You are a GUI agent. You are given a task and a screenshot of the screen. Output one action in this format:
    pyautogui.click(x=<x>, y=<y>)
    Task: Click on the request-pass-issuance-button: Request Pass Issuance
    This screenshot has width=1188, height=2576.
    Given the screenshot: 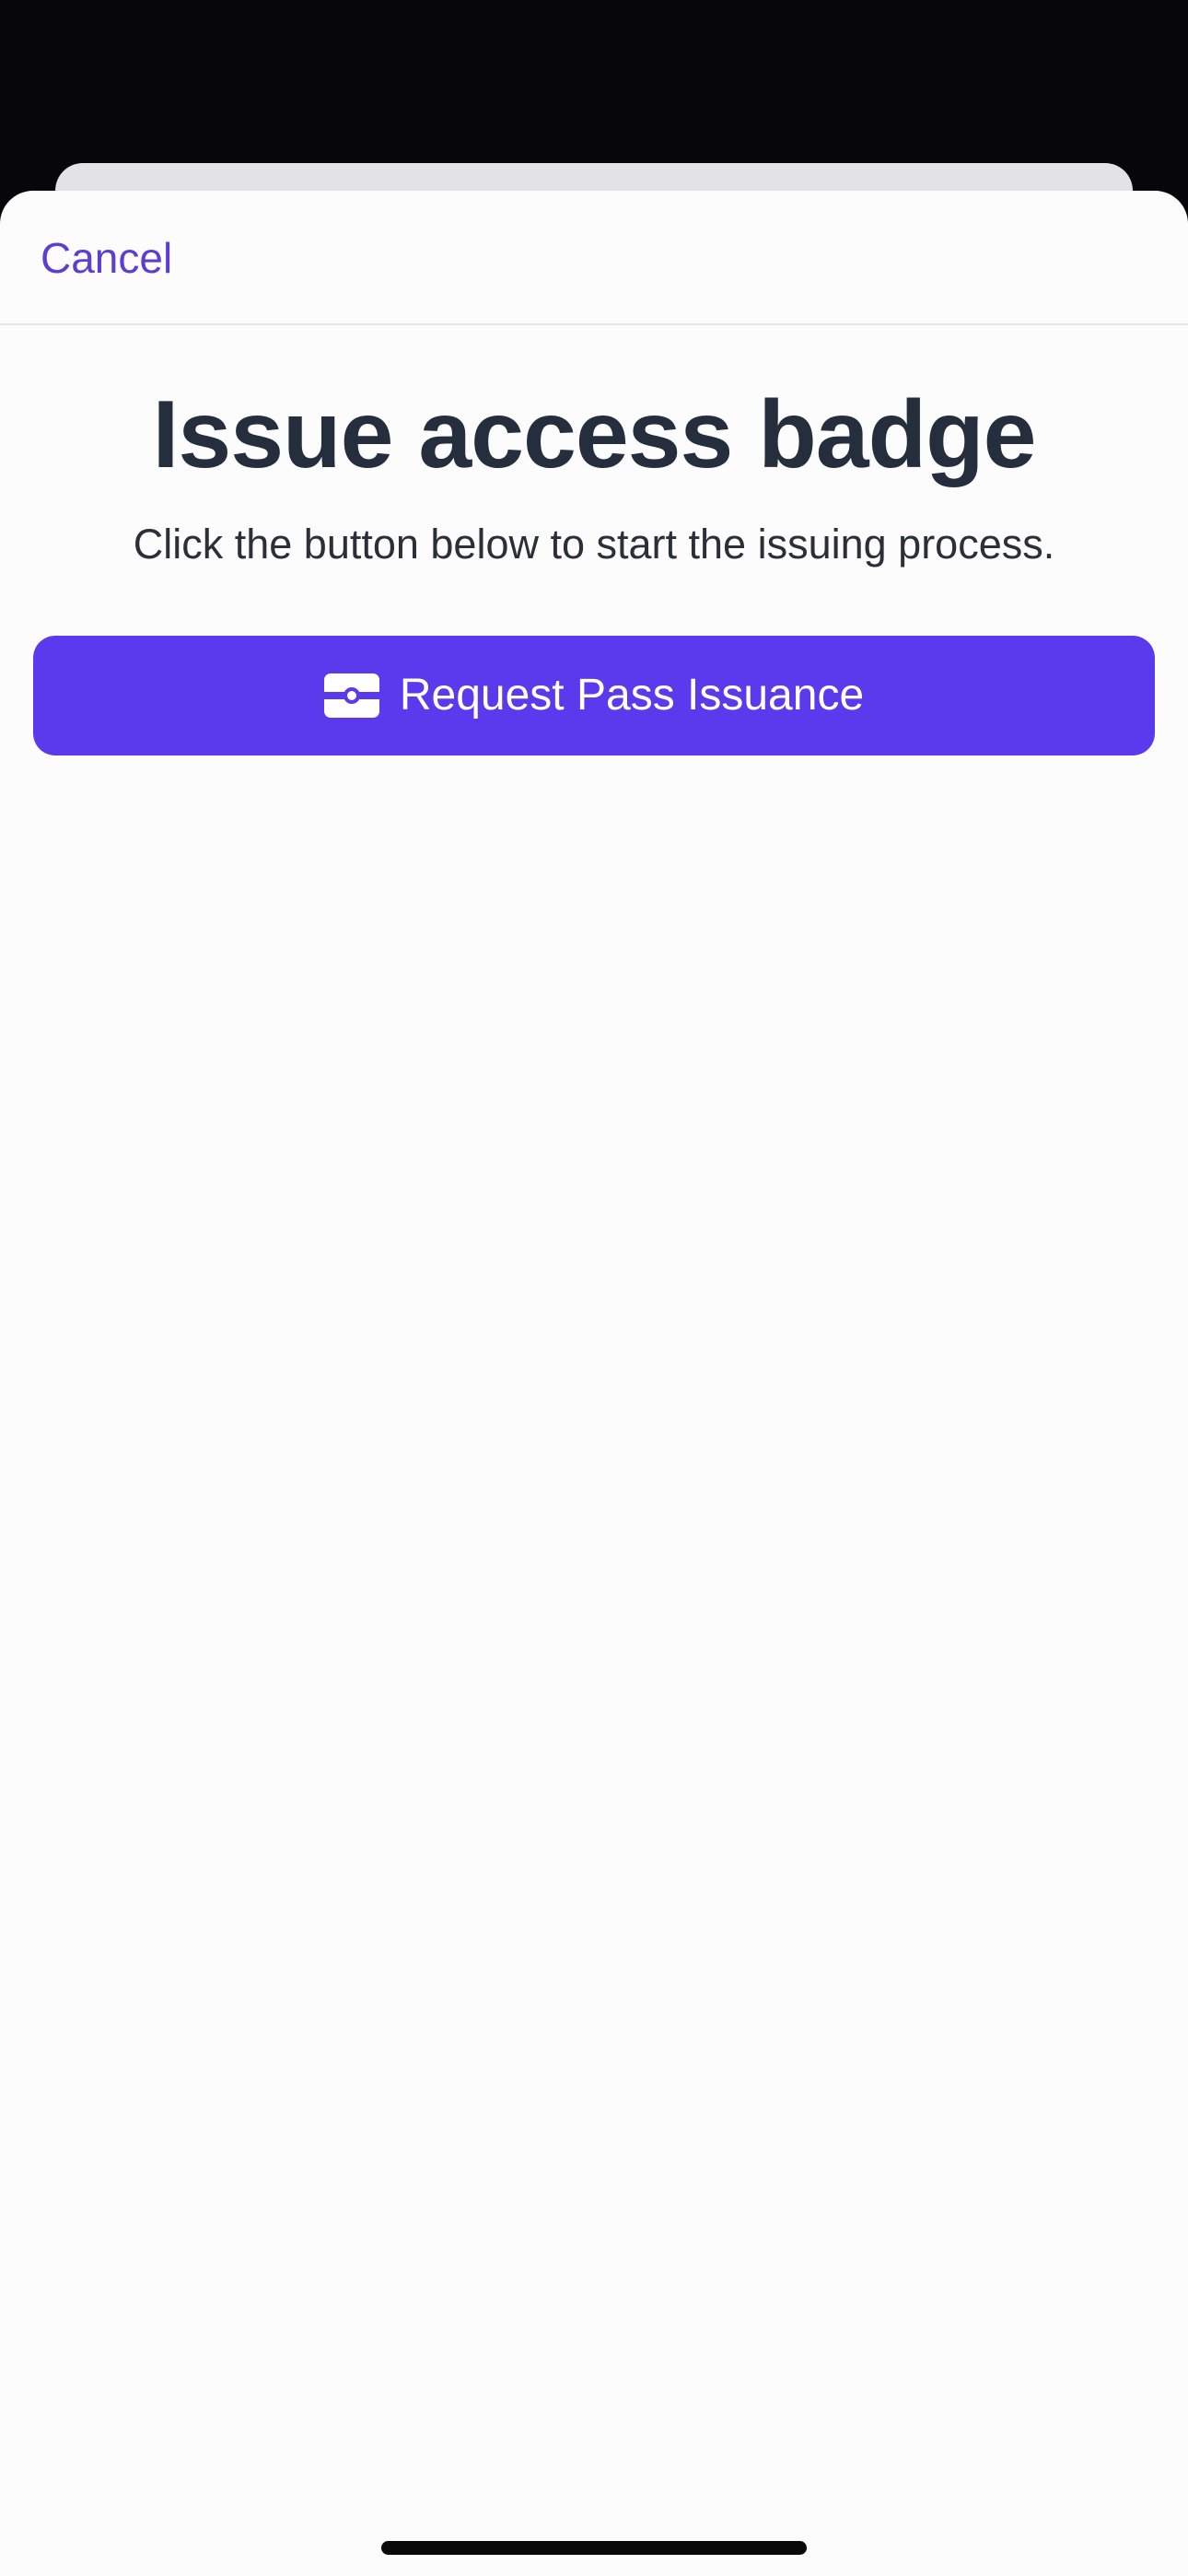 What is the action you would take?
    pyautogui.click(x=594, y=695)
    